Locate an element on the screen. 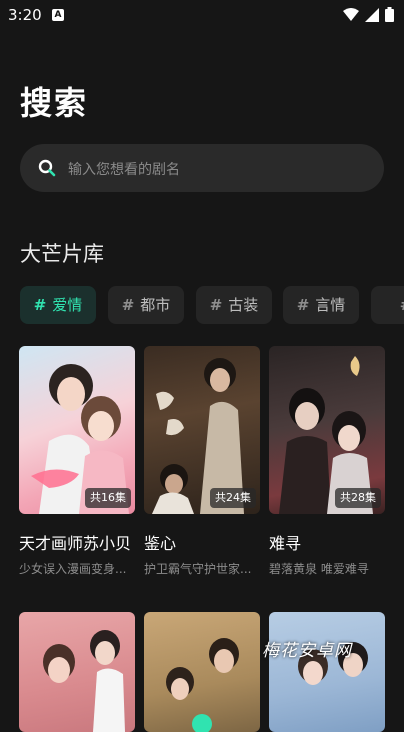 The height and width of the screenshot is (732, 404). tag-romance: # 爱情 is located at coordinates (58, 305).